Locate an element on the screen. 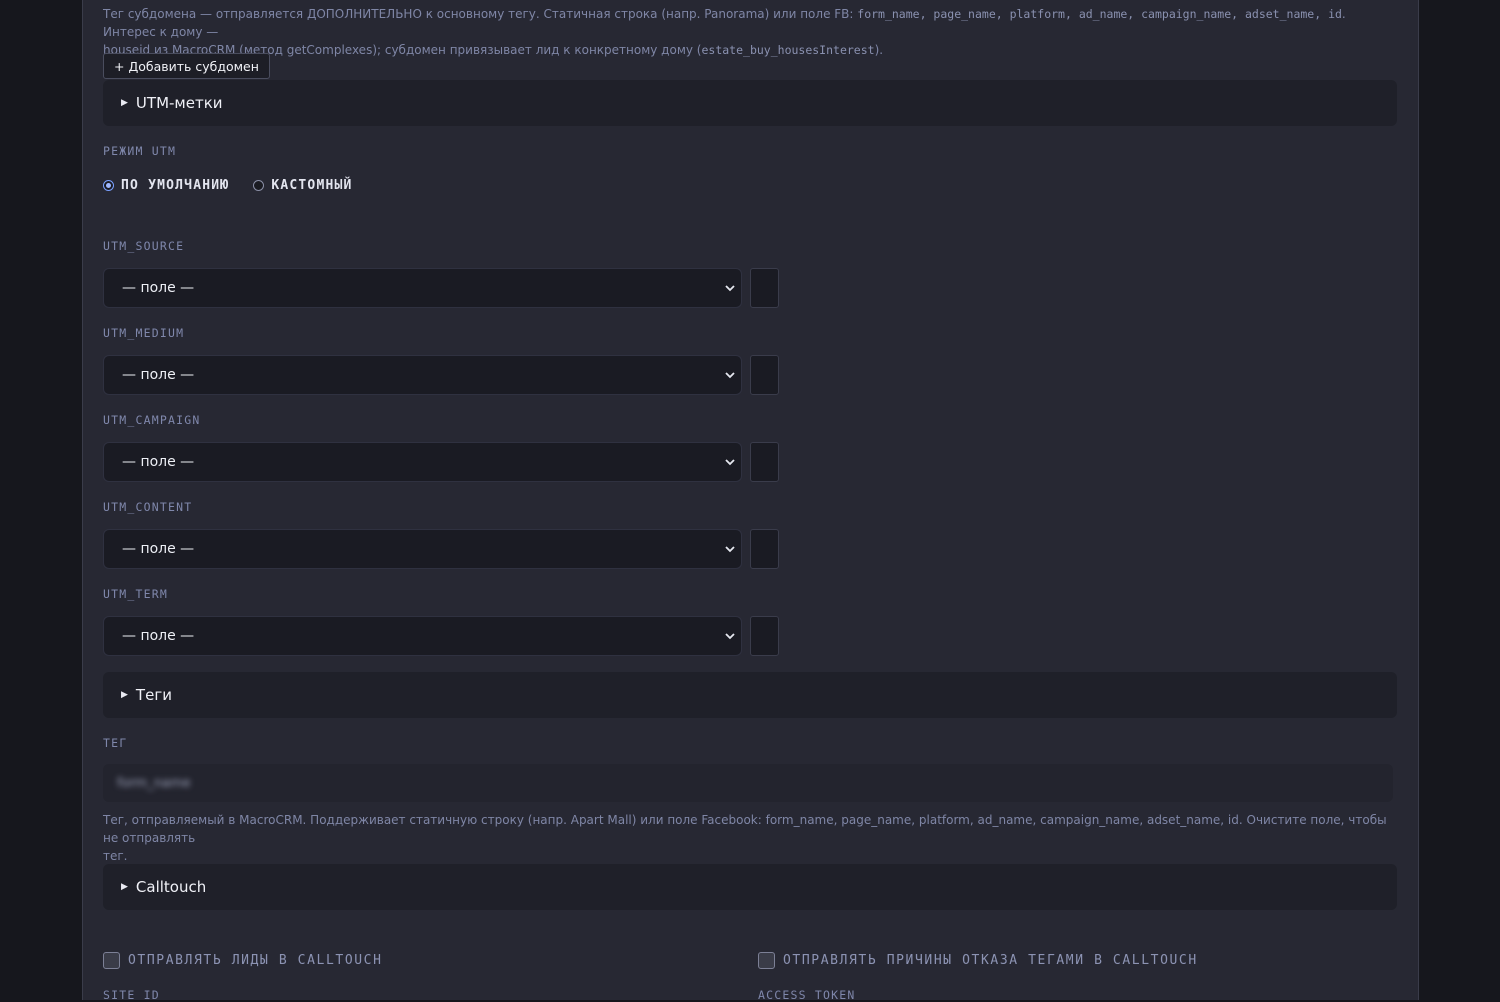 The width and height of the screenshot is (1500, 1002). utm-term-label: utm_term is located at coordinates (135, 594).